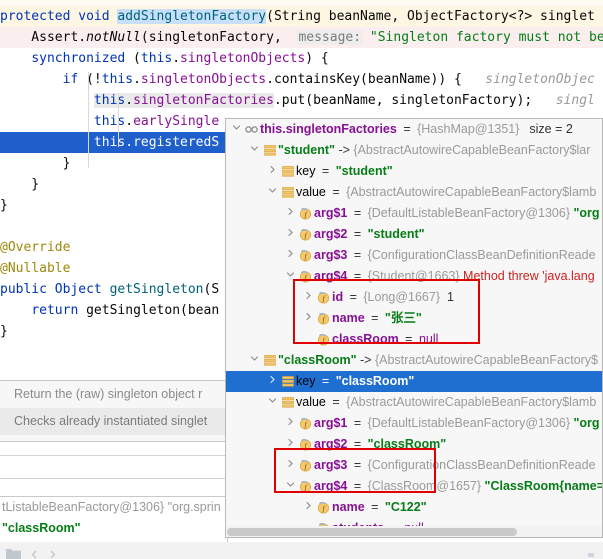 Image resolution: width=603 pixels, height=559 pixels. What do you see at coordinates (372, 532) in the screenshot?
I see `debugger-scrollbar-thumb` at bounding box center [372, 532].